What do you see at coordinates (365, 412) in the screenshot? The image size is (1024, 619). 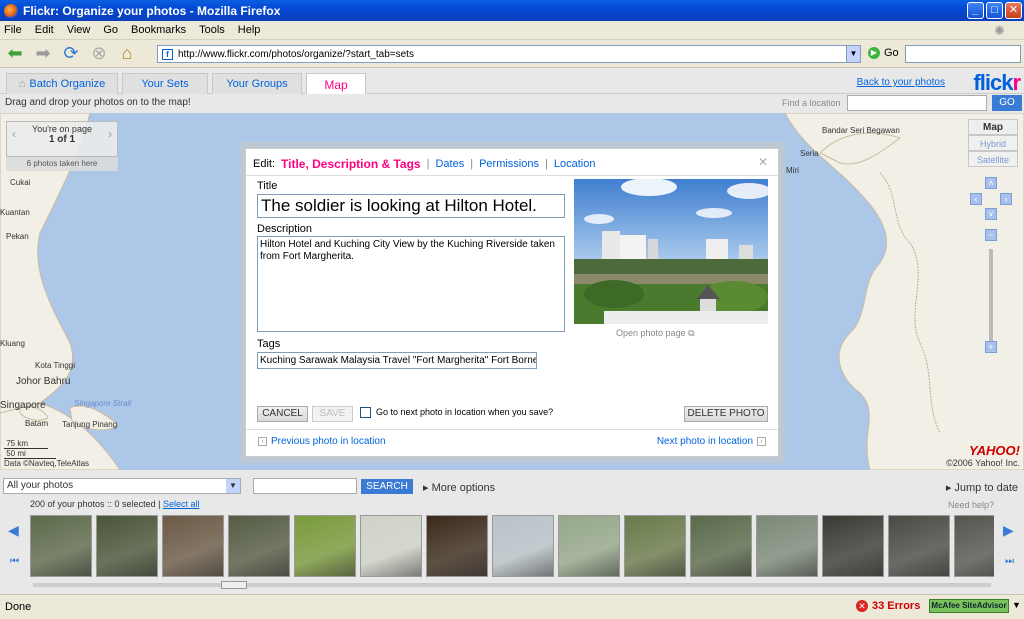 I see `next-photo-checkbox` at bounding box center [365, 412].